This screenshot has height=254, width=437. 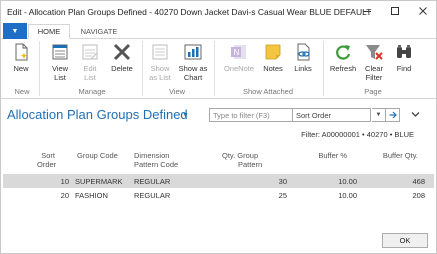 What do you see at coordinates (22, 91) in the screenshot?
I see `group-new-label: New` at bounding box center [22, 91].